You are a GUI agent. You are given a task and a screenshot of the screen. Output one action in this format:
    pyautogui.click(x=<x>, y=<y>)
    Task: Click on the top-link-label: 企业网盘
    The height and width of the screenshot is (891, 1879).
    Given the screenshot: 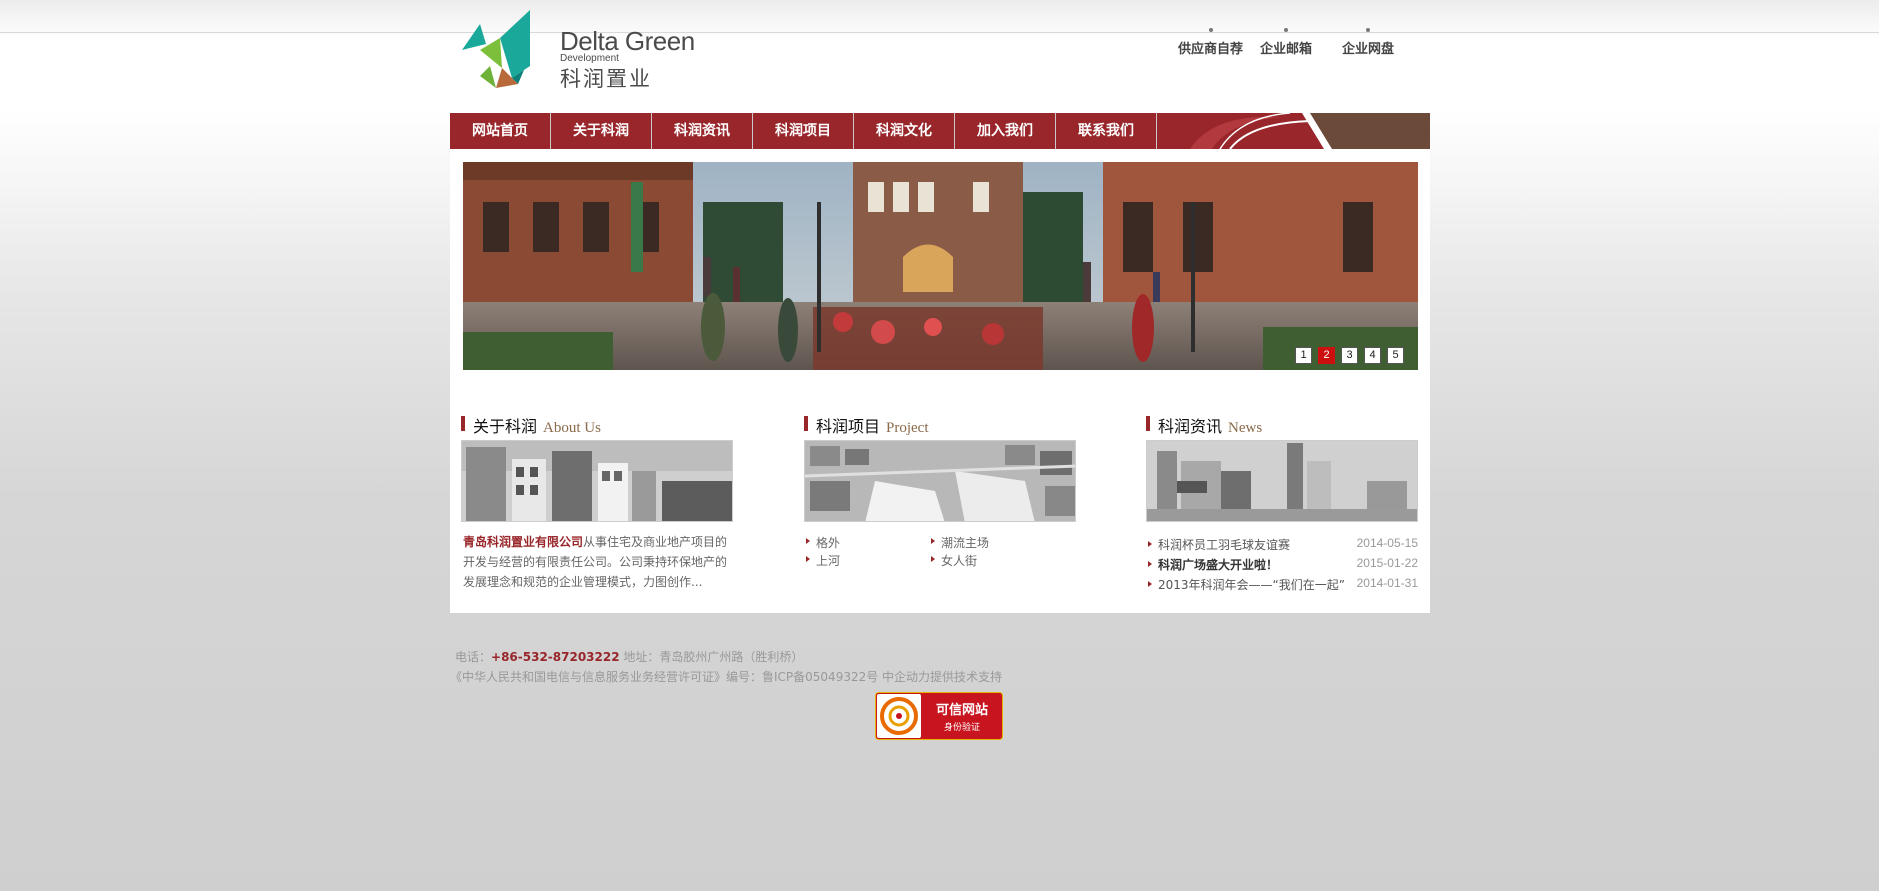 What is the action you would take?
    pyautogui.click(x=1368, y=49)
    